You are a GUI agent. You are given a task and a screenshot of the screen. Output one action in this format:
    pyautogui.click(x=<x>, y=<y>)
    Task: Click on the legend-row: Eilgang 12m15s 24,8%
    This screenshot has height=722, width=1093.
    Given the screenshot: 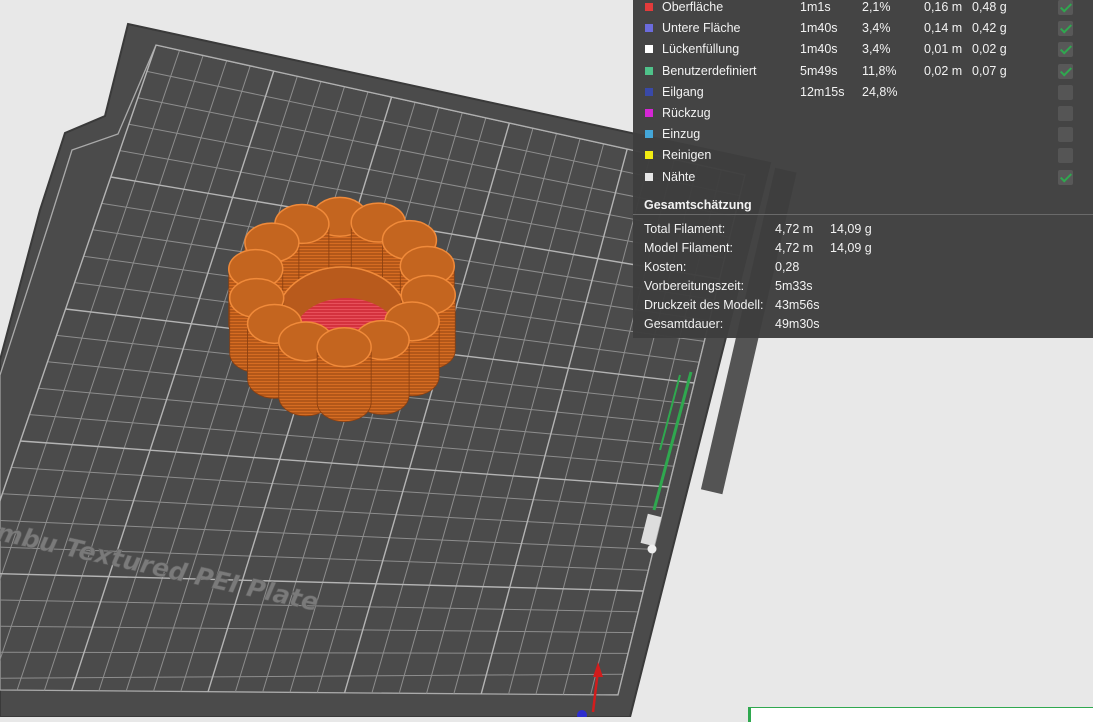 What is the action you would take?
    pyautogui.click(x=863, y=92)
    